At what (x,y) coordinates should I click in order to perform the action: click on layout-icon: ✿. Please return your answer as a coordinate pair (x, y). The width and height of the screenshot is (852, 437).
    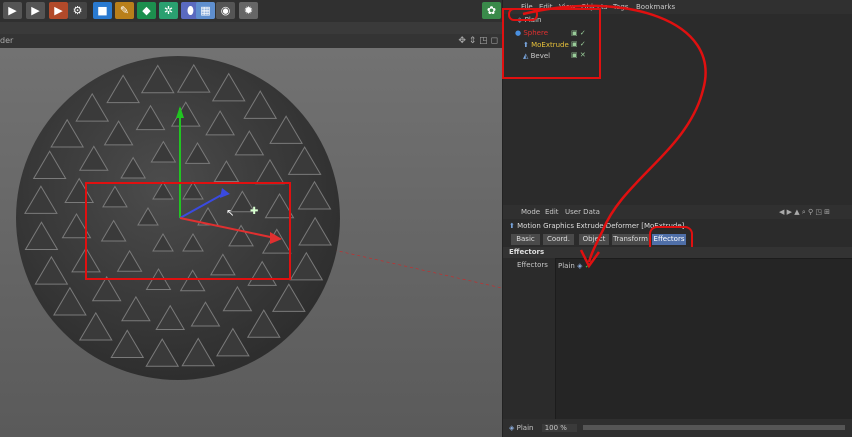
    Looking at the image, I should click on (491, 10).